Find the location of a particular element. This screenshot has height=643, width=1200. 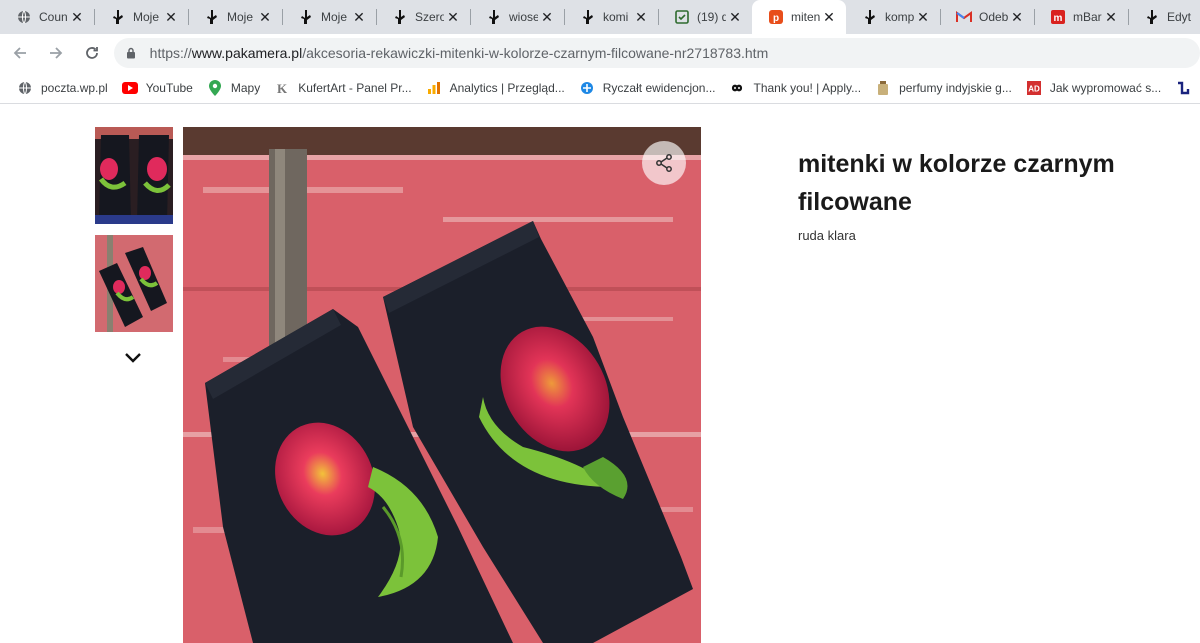

thumbnails-scroll-down-button is located at coordinates (133, 358).